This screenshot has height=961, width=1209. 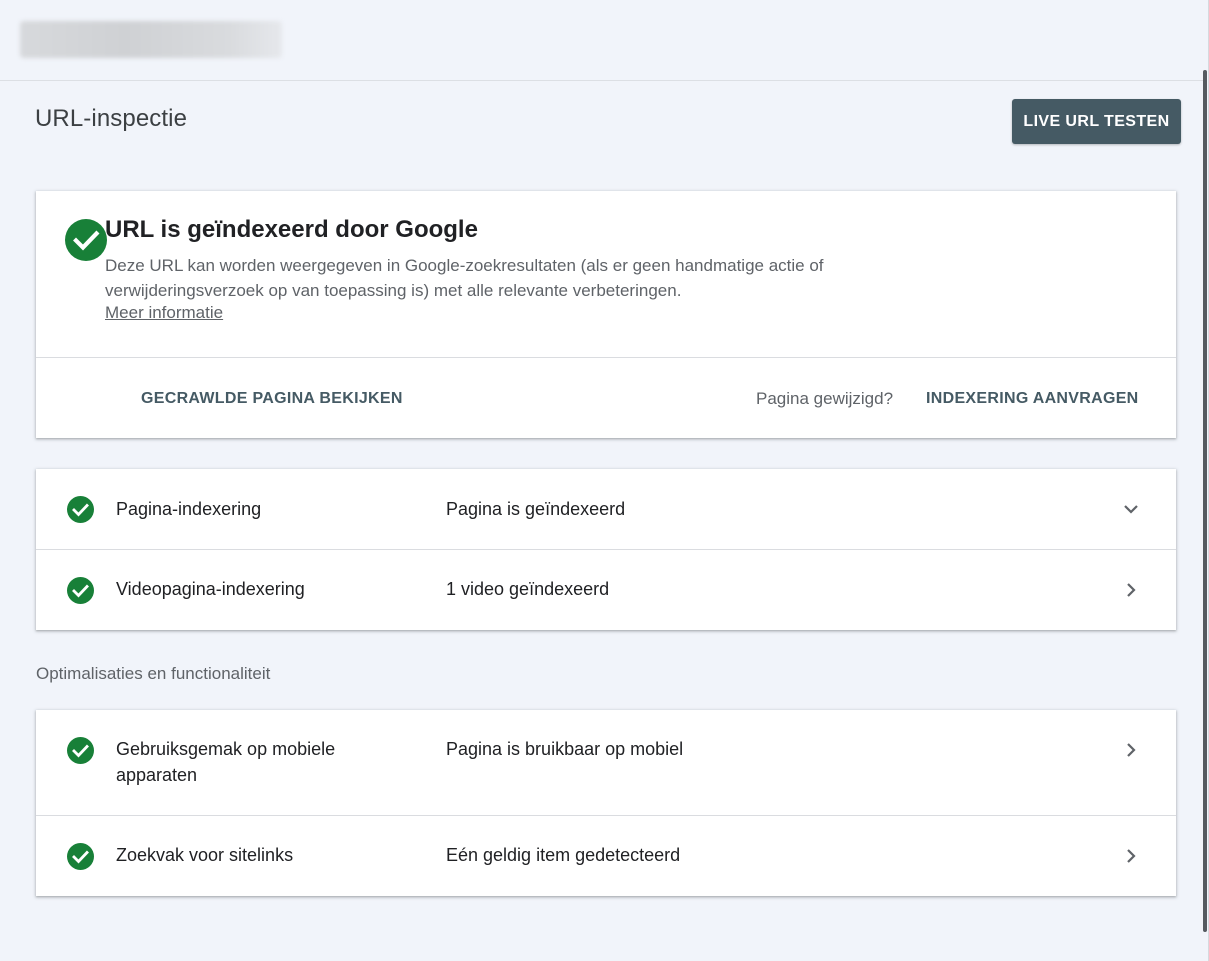 I want to click on request-indexing-button: INDEXERING AANVRAGEN, so click(x=1032, y=399).